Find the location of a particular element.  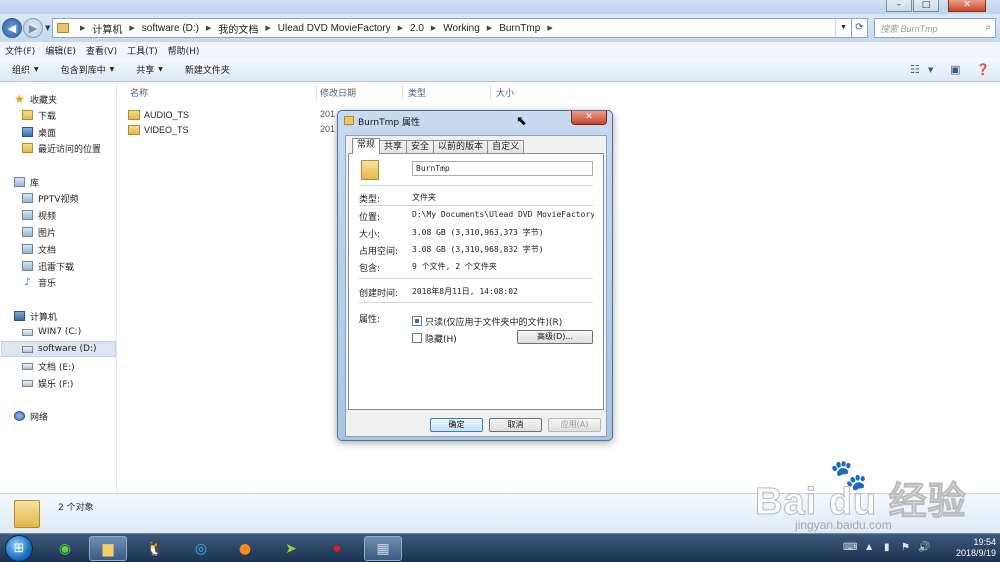

menu-view: 查看(V) is located at coordinates (101, 50).